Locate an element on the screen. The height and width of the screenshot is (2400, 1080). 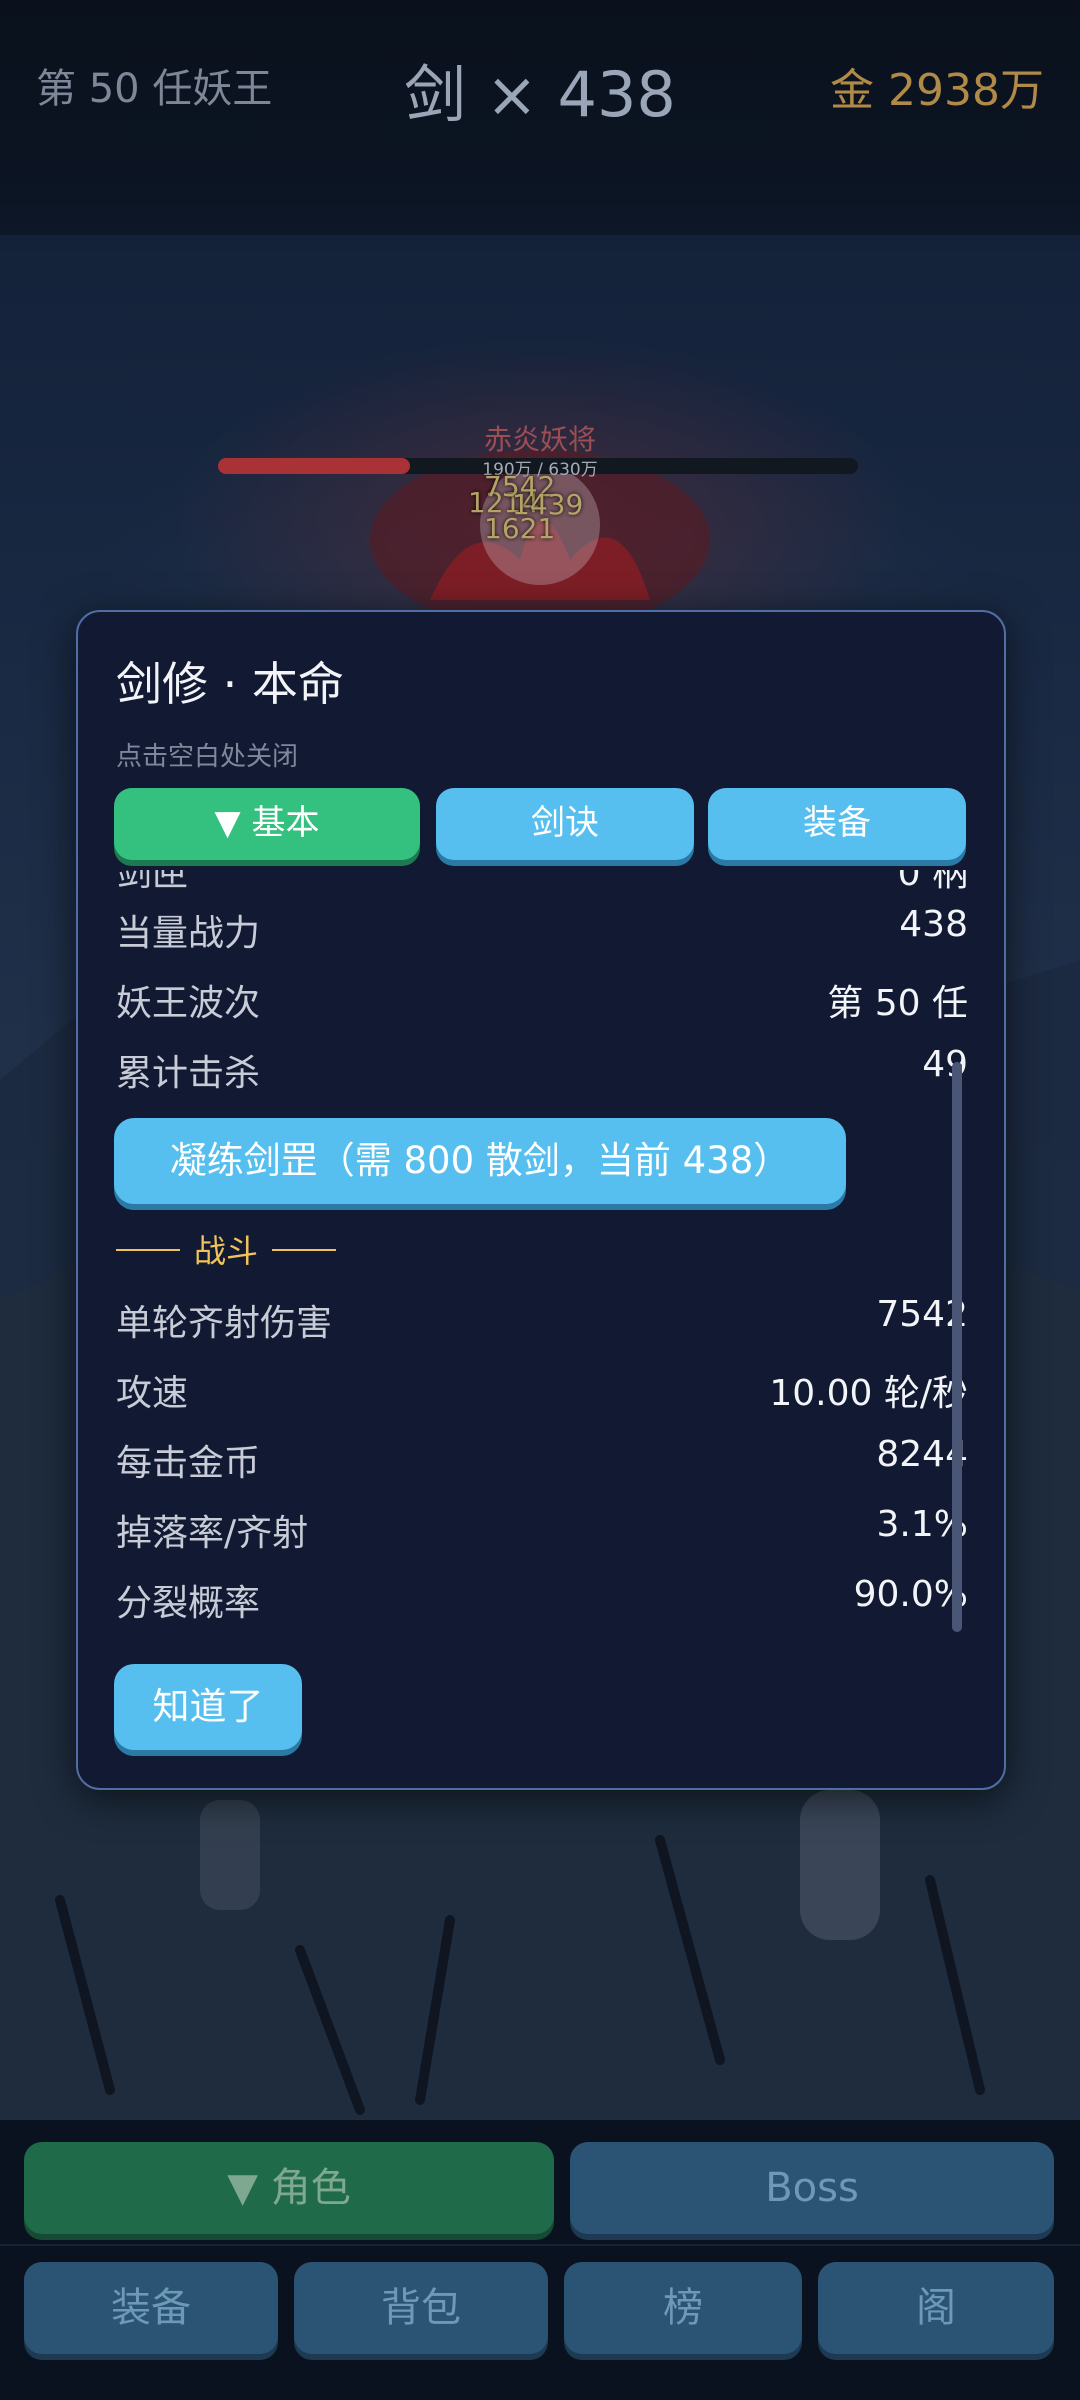
stat-label: 妖王波次 is located at coordinates (188, 1003).